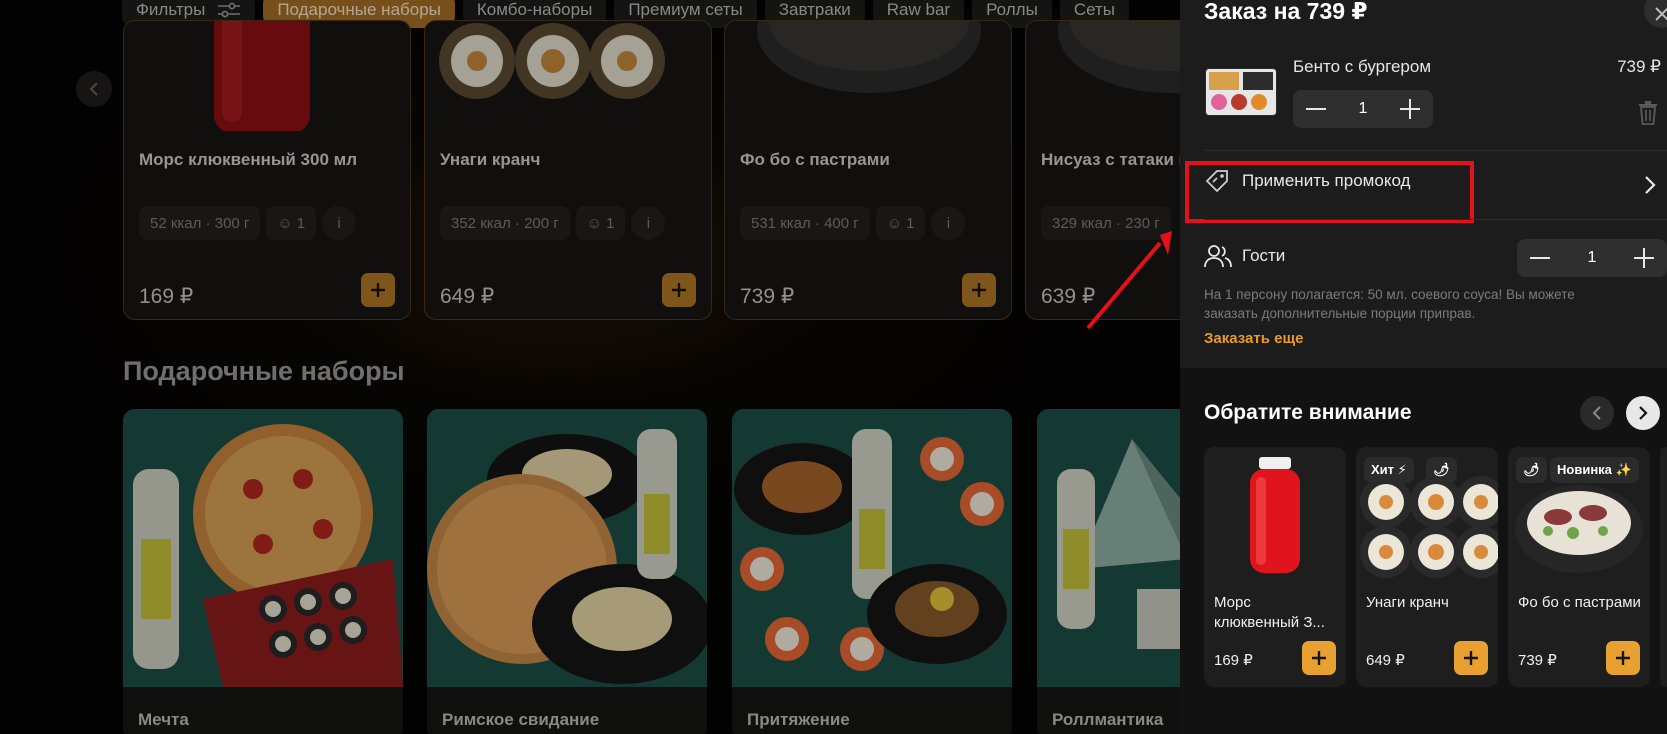 The image size is (1667, 734). Describe the element at coordinates (1663, 567) in the screenshot. I see `recommendation-card-partial` at that location.